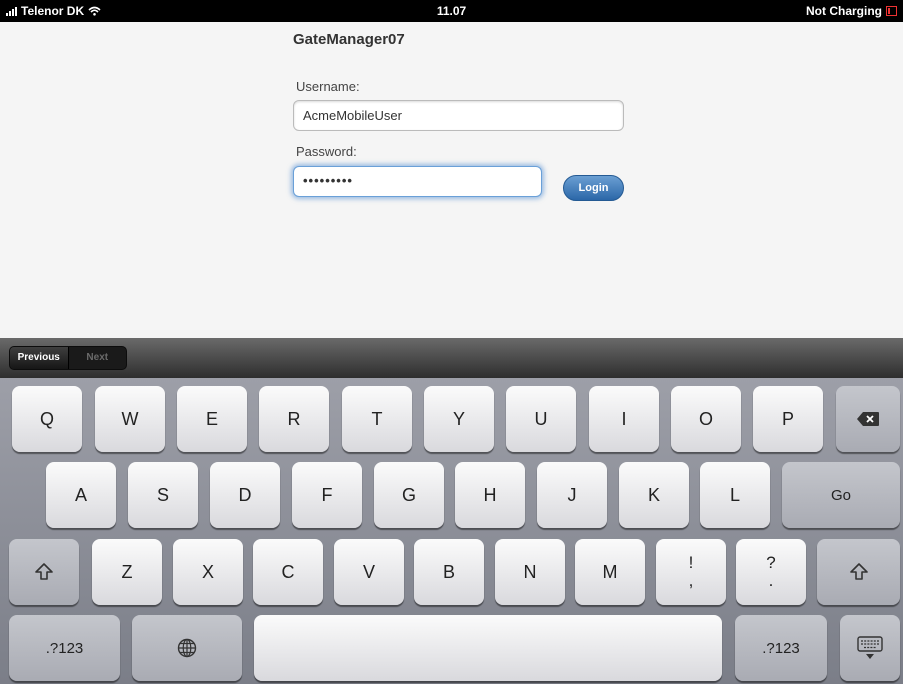 The width and height of the screenshot is (903, 684). Describe the element at coordinates (369, 572) in the screenshot. I see `key-v: V` at that location.